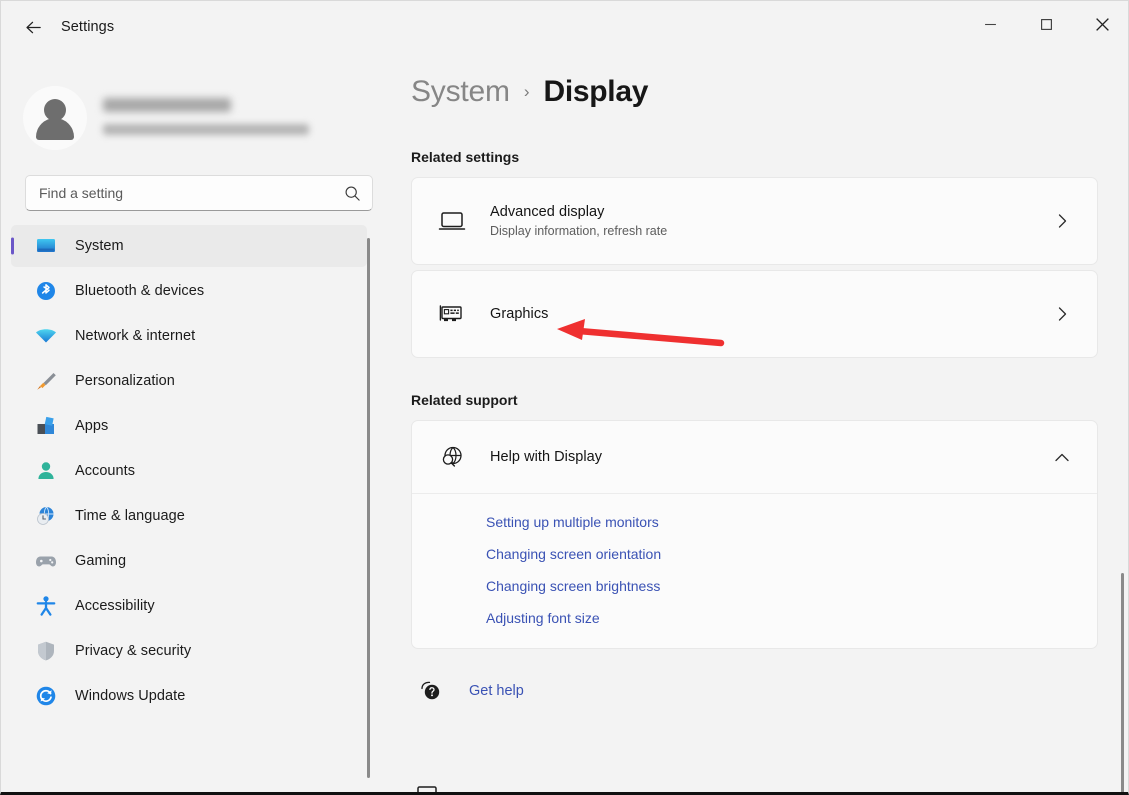 The width and height of the screenshot is (1129, 795). I want to click on accessibility-person-icon, so click(46, 606).